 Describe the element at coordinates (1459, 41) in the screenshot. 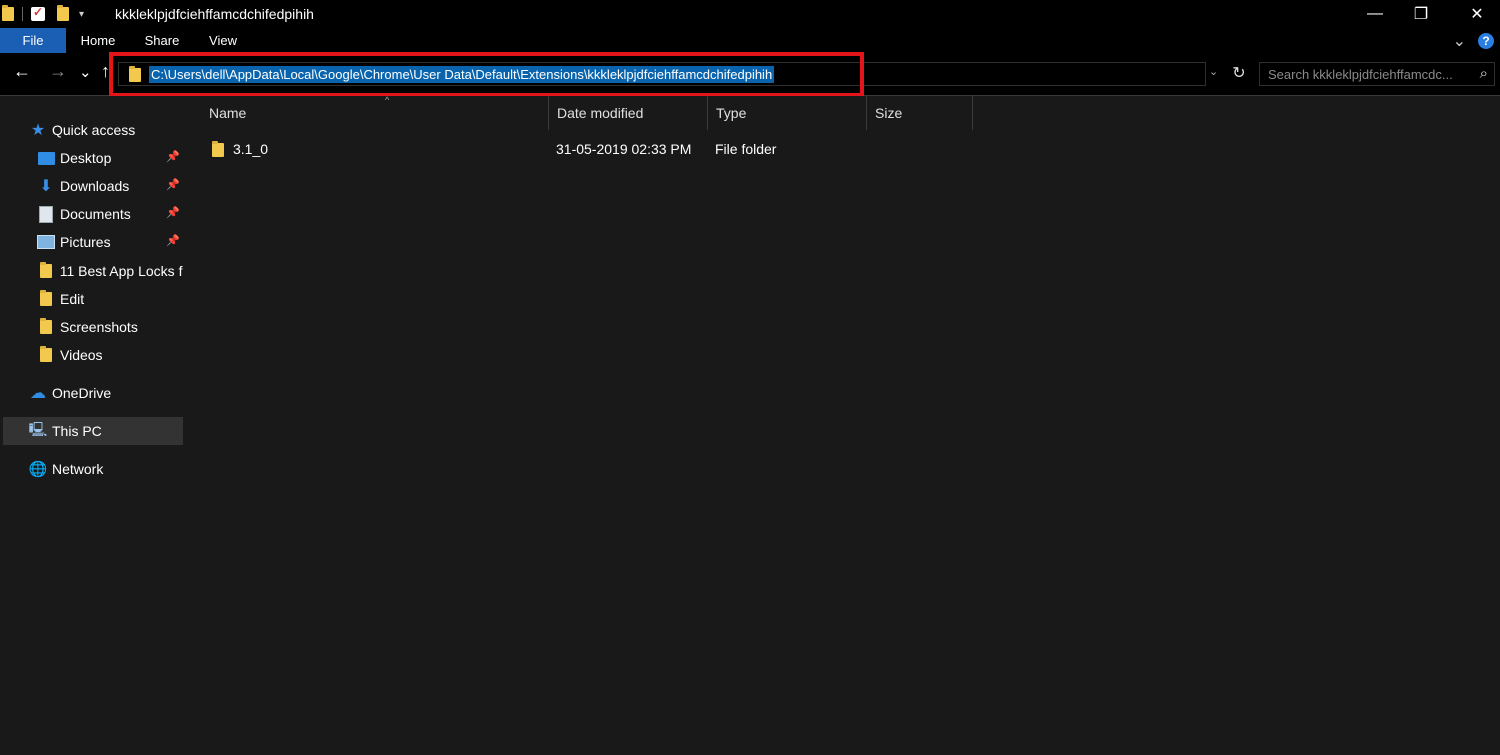

I see `expand-ribbon-icon: ⌄` at that location.